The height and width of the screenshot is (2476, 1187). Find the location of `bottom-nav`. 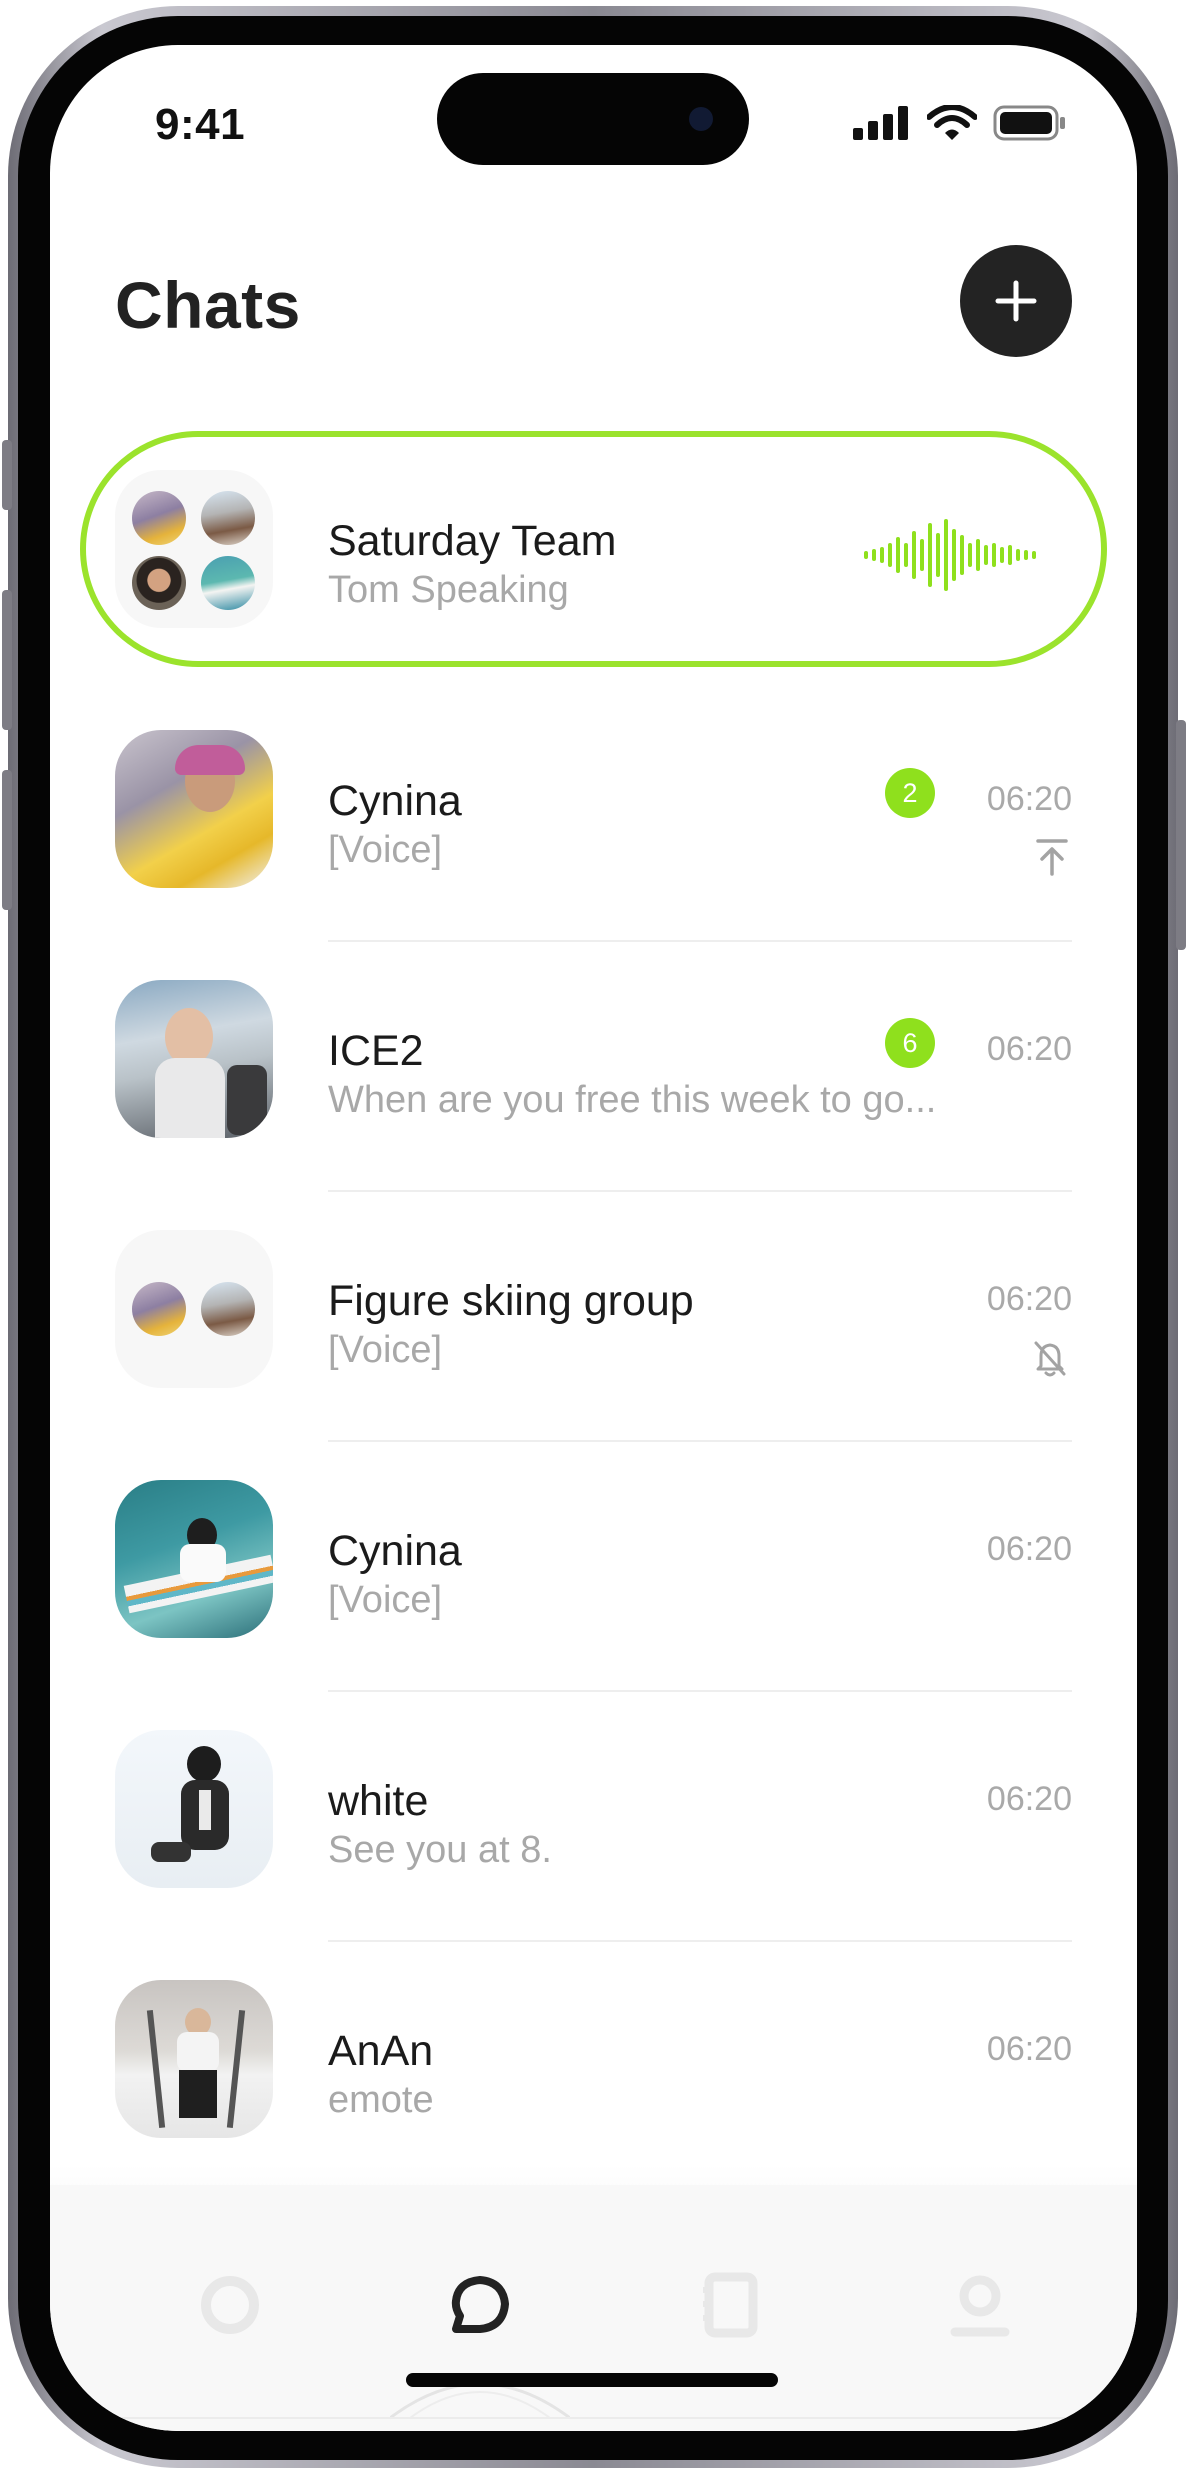

bottom-nav is located at coordinates (593, 2308).